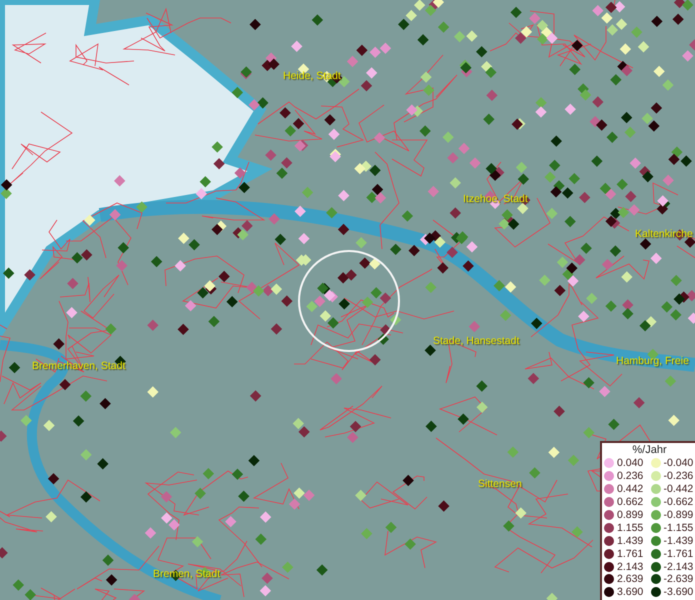 The width and height of the screenshot is (695, 600). Describe the element at coordinates (630, 528) in the screenshot. I see `legend-label: 1.155` at that location.